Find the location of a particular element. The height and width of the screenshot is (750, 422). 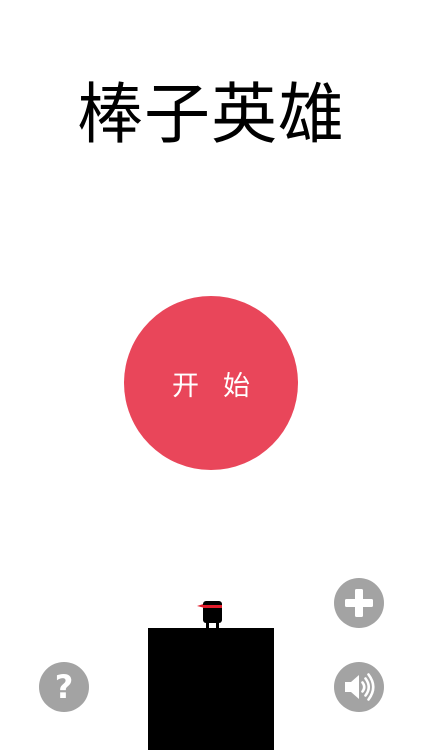

game-title: 棒子英雄 is located at coordinates (211, 114).